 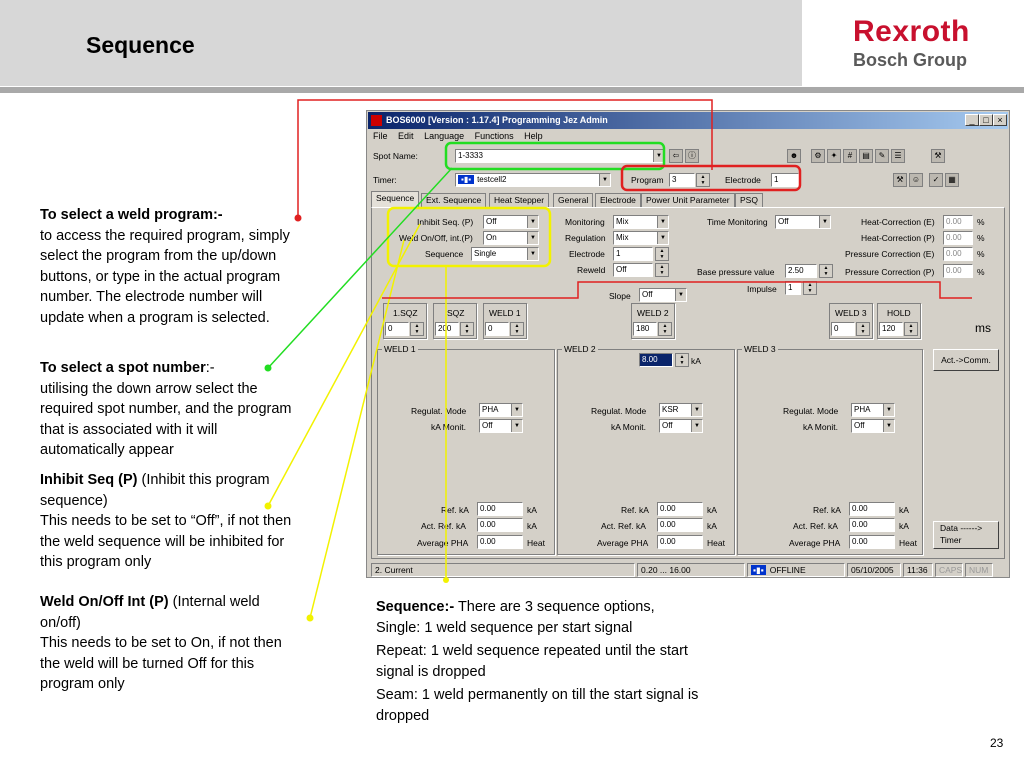 What do you see at coordinates (680, 509) in the screenshot?
I see `weld2-ref-ka-field: 0.00` at bounding box center [680, 509].